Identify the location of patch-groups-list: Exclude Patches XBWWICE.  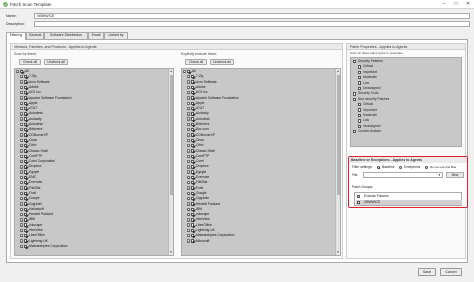
(408, 199).